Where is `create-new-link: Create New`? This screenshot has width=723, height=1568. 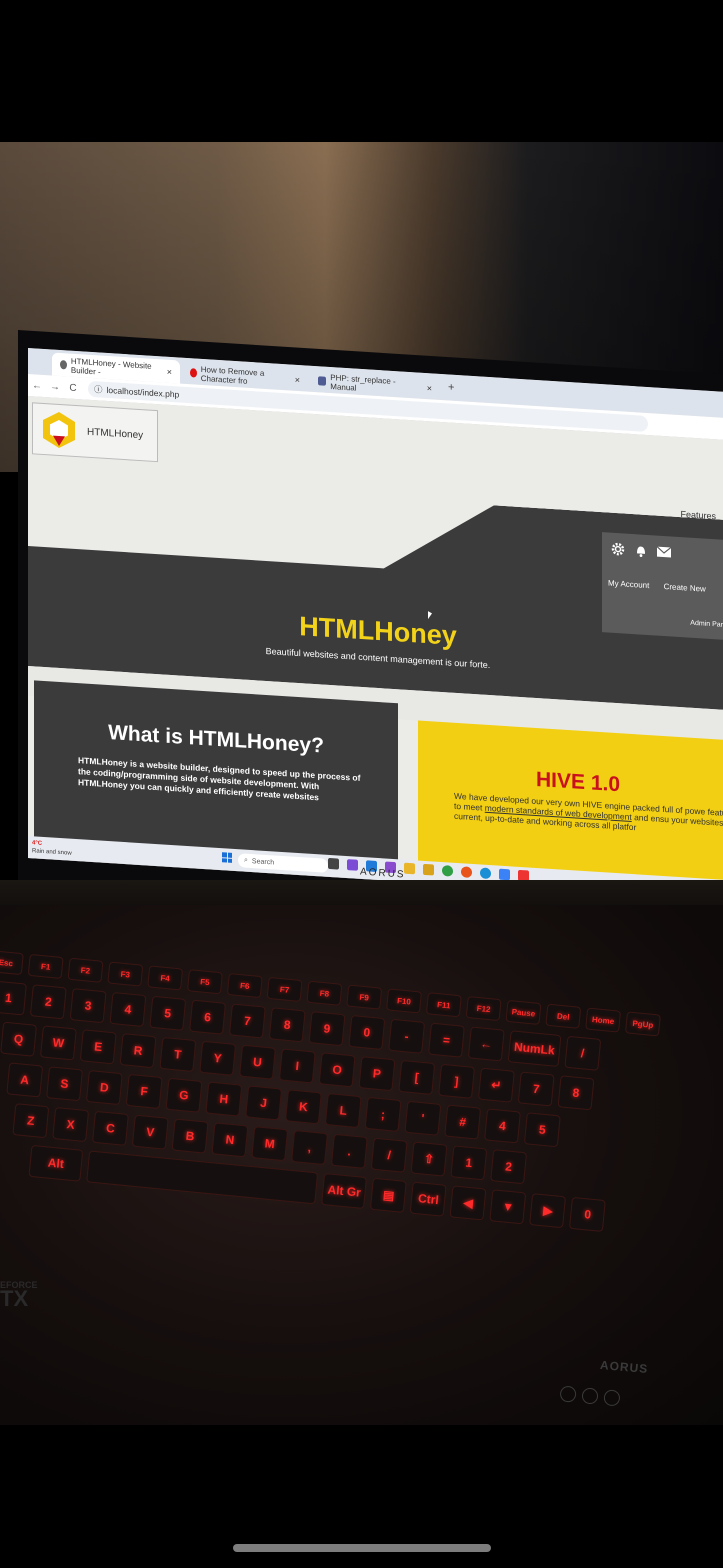 create-new-link: Create New is located at coordinates (685, 588).